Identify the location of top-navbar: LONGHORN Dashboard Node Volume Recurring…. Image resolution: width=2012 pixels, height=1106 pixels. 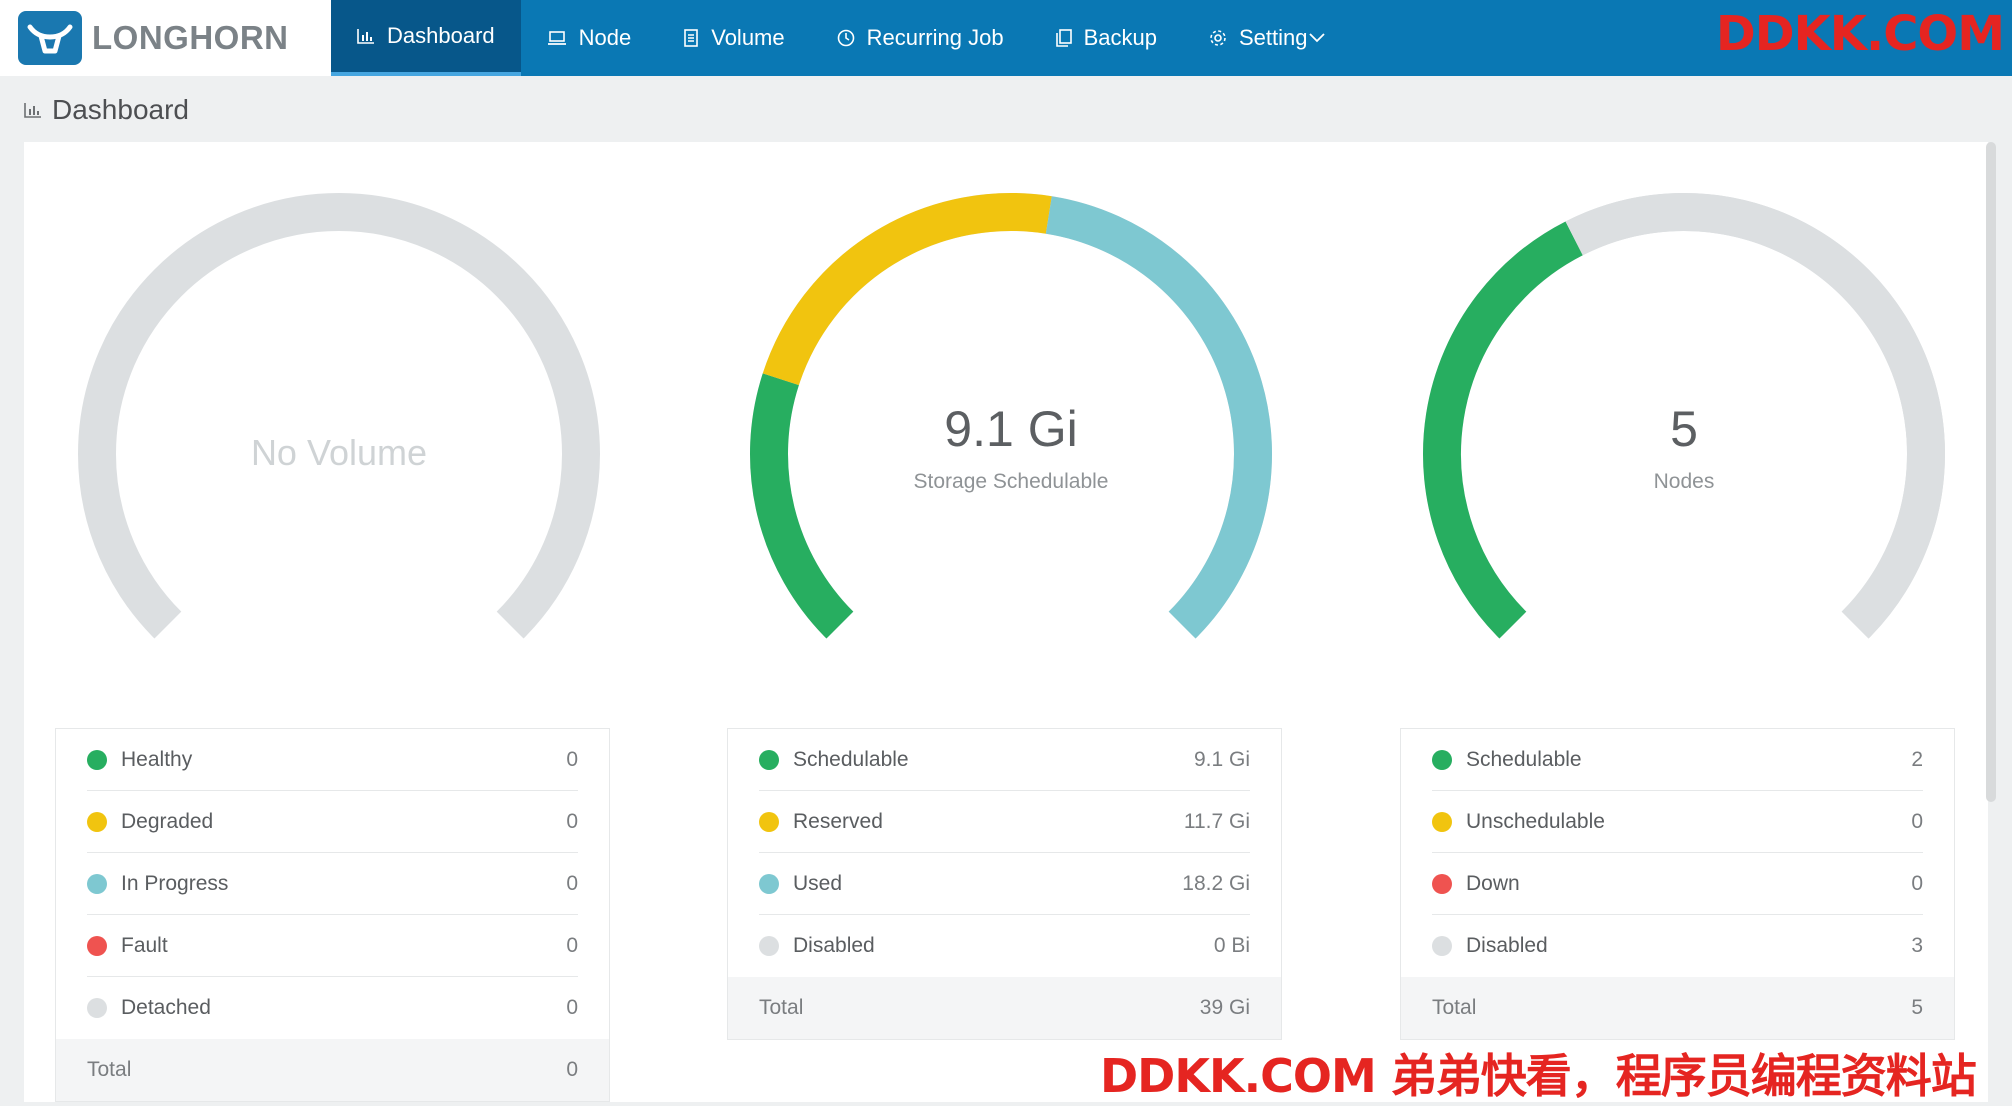
(1006, 38).